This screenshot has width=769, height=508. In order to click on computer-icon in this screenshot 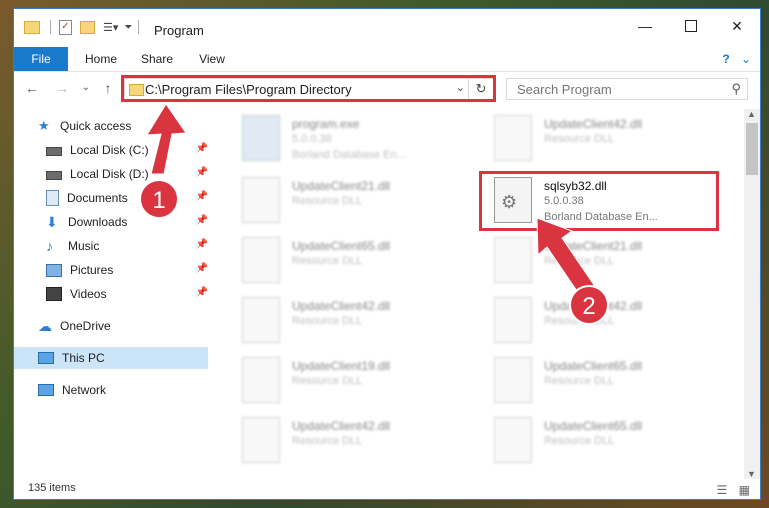, I will do `click(46, 358)`.